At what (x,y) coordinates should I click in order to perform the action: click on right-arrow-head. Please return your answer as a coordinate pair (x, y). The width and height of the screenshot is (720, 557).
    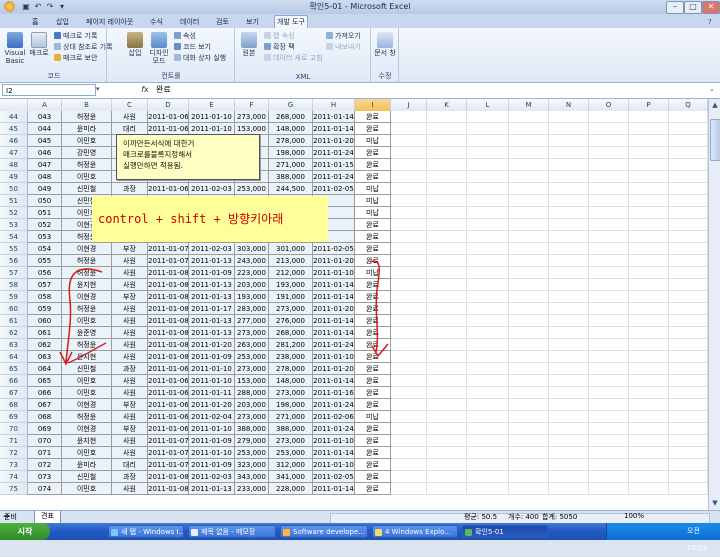
    Looking at the image, I should click on (380, 350).